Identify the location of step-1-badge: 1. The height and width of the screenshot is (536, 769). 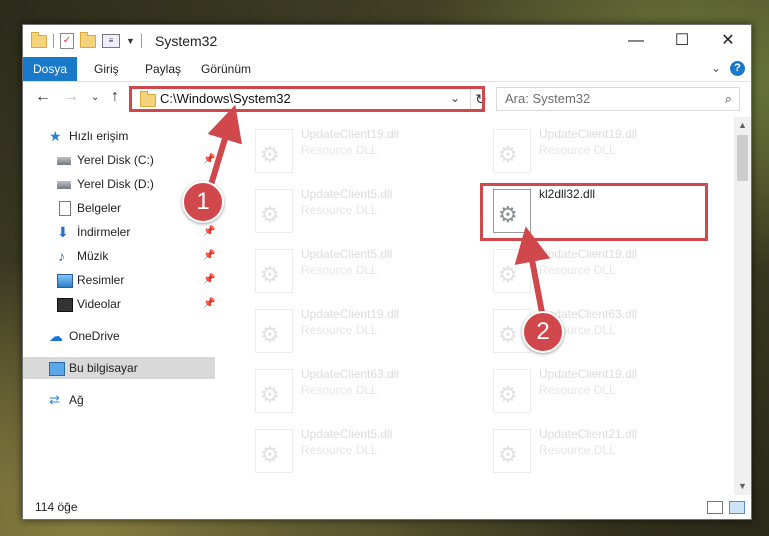
(203, 202).